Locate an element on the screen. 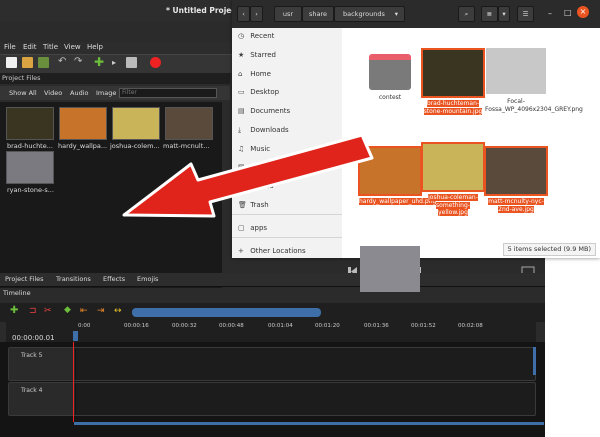  tab-transitions: Transitions is located at coordinates (73, 279).